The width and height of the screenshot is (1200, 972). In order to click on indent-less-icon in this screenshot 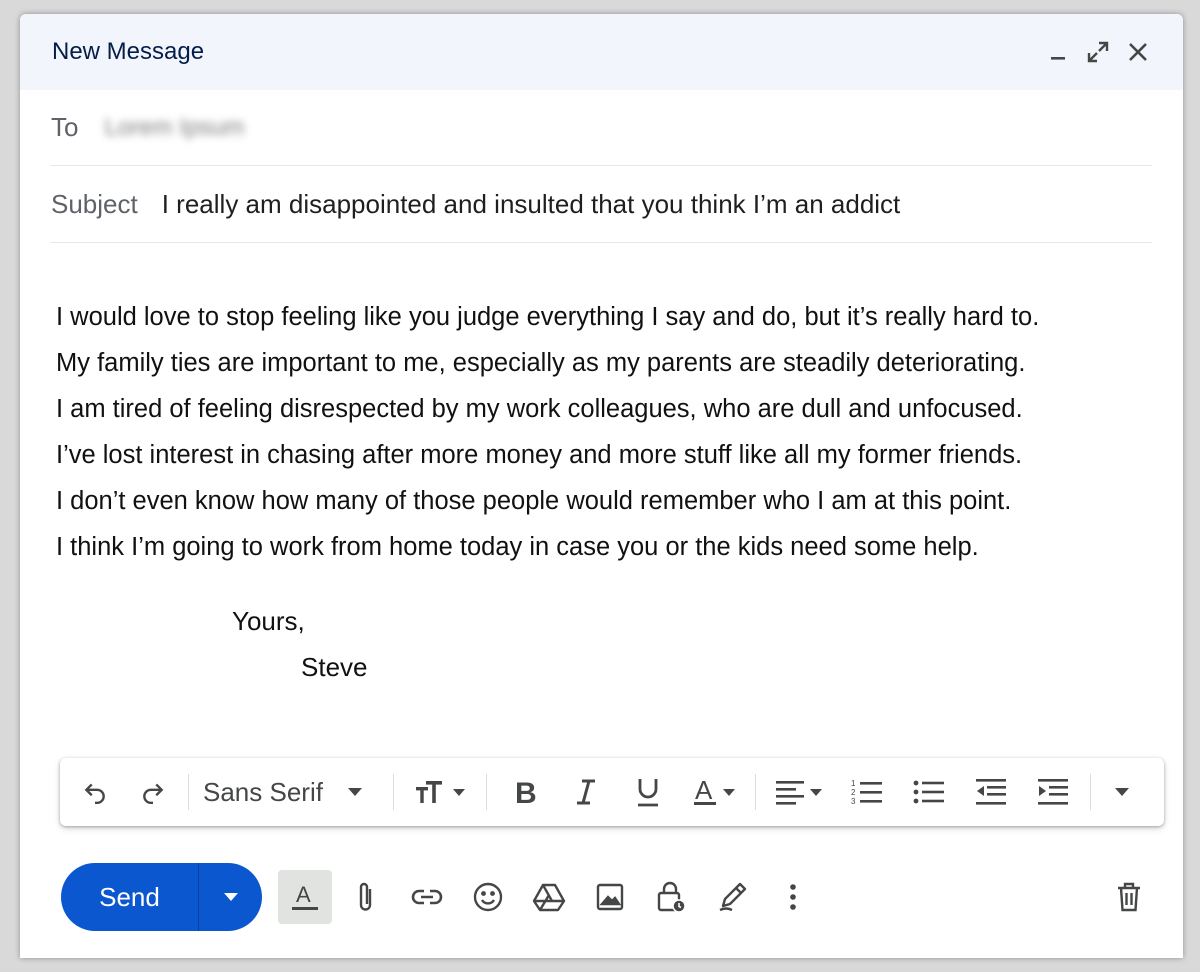, I will do `click(991, 792)`.